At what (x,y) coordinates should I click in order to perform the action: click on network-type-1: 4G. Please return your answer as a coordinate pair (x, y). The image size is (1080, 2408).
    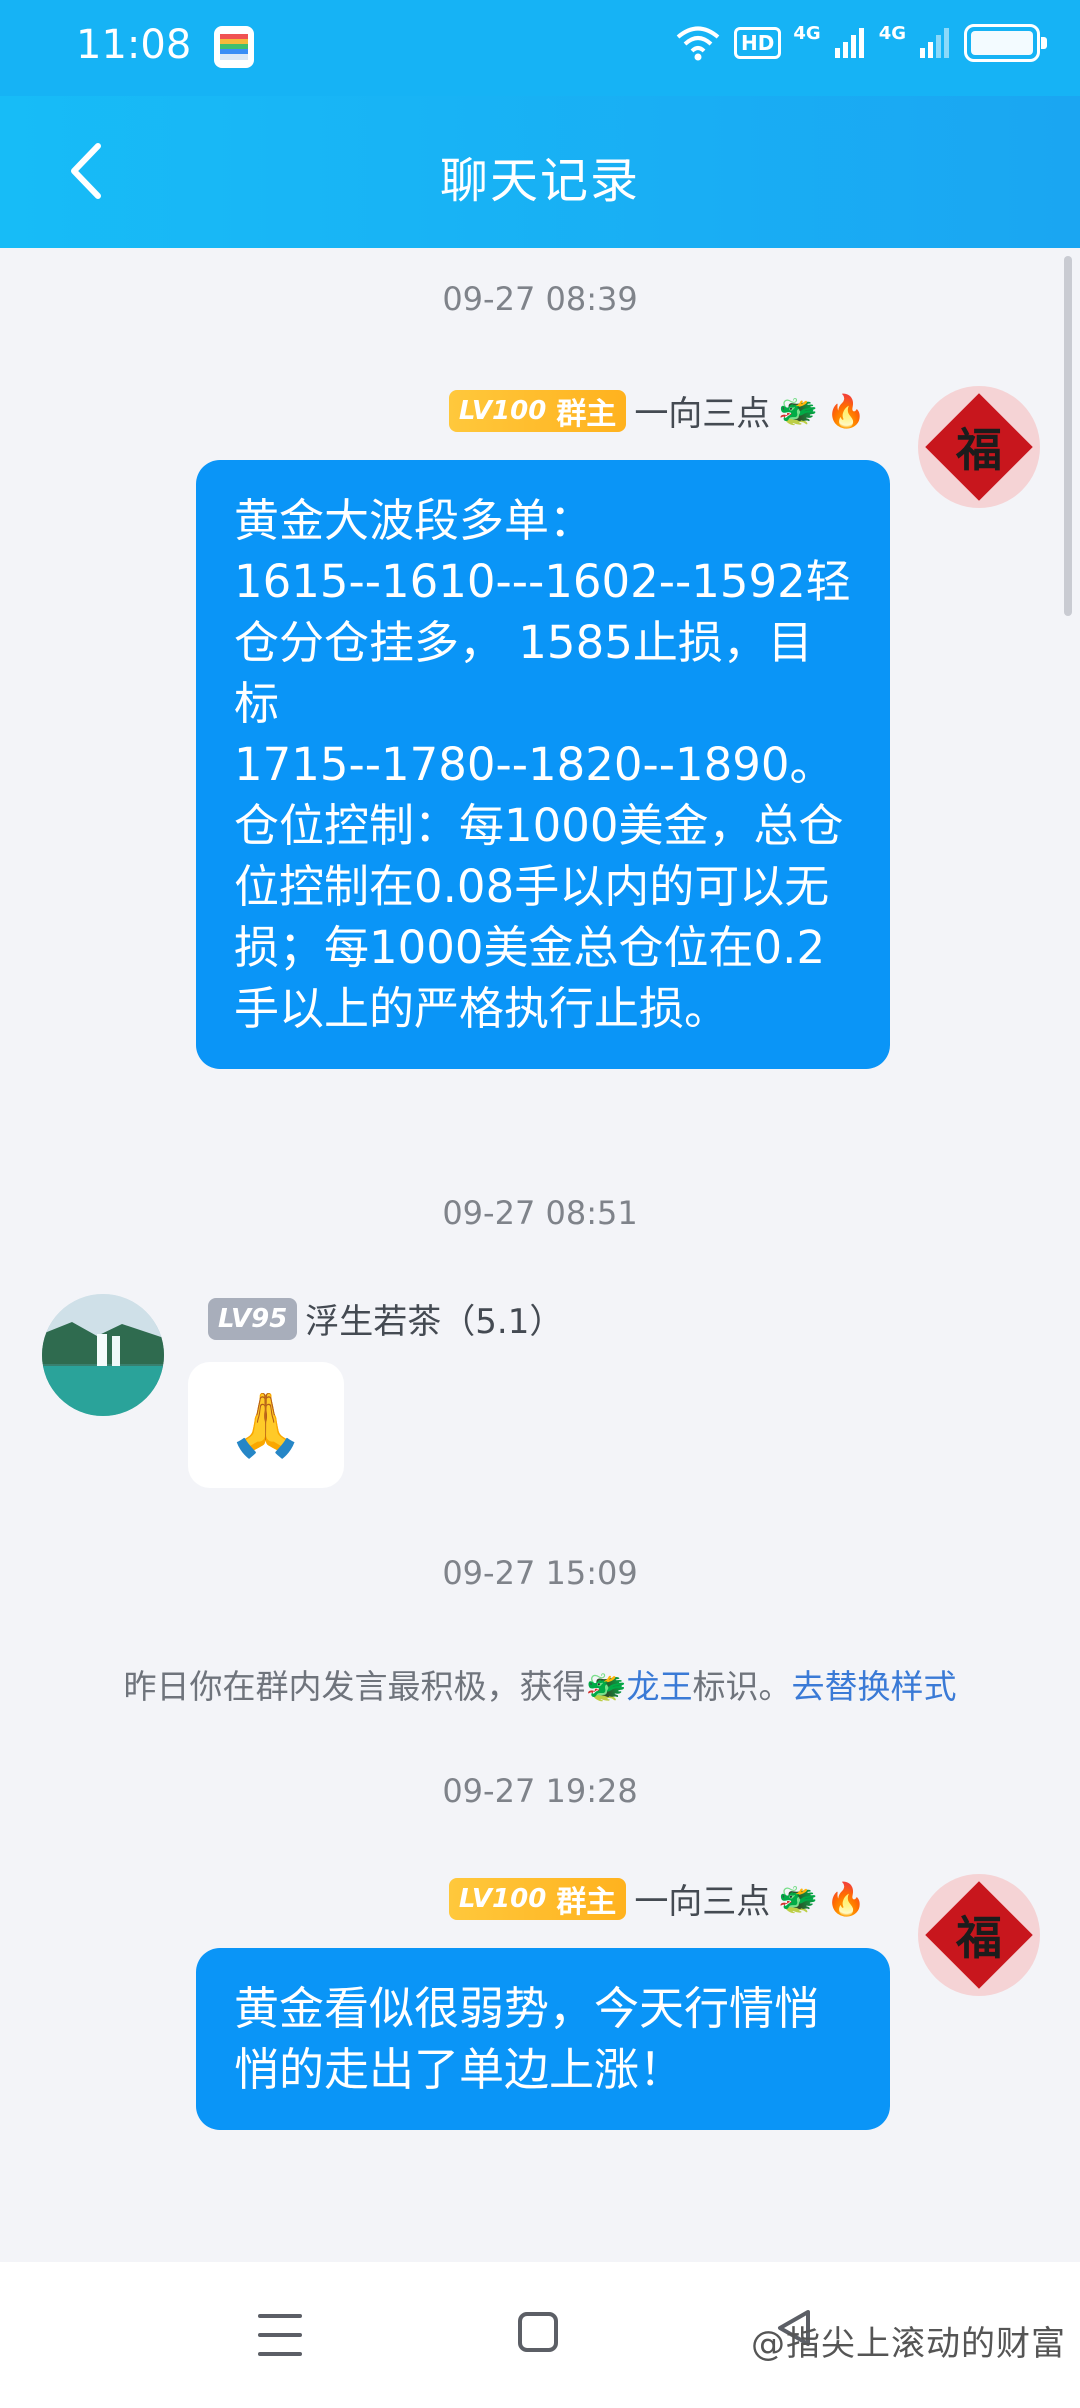
    Looking at the image, I should click on (807, 33).